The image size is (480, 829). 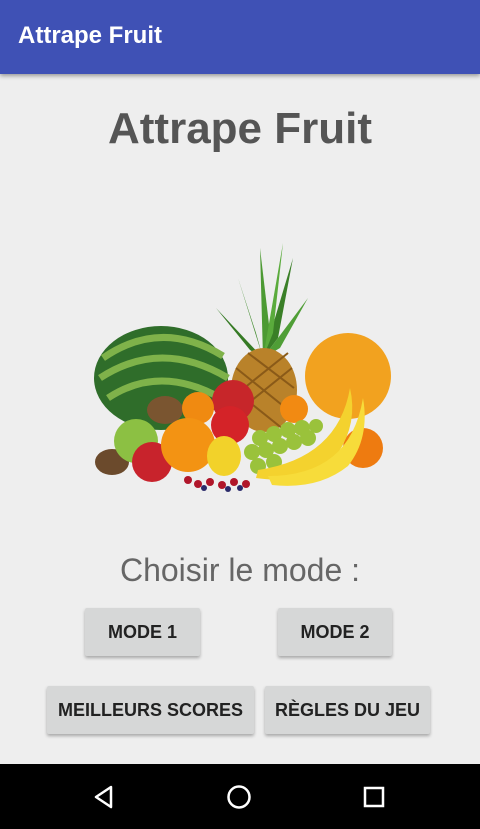 What do you see at coordinates (240, 37) in the screenshot?
I see `app-bar: Attrape Fruit` at bounding box center [240, 37].